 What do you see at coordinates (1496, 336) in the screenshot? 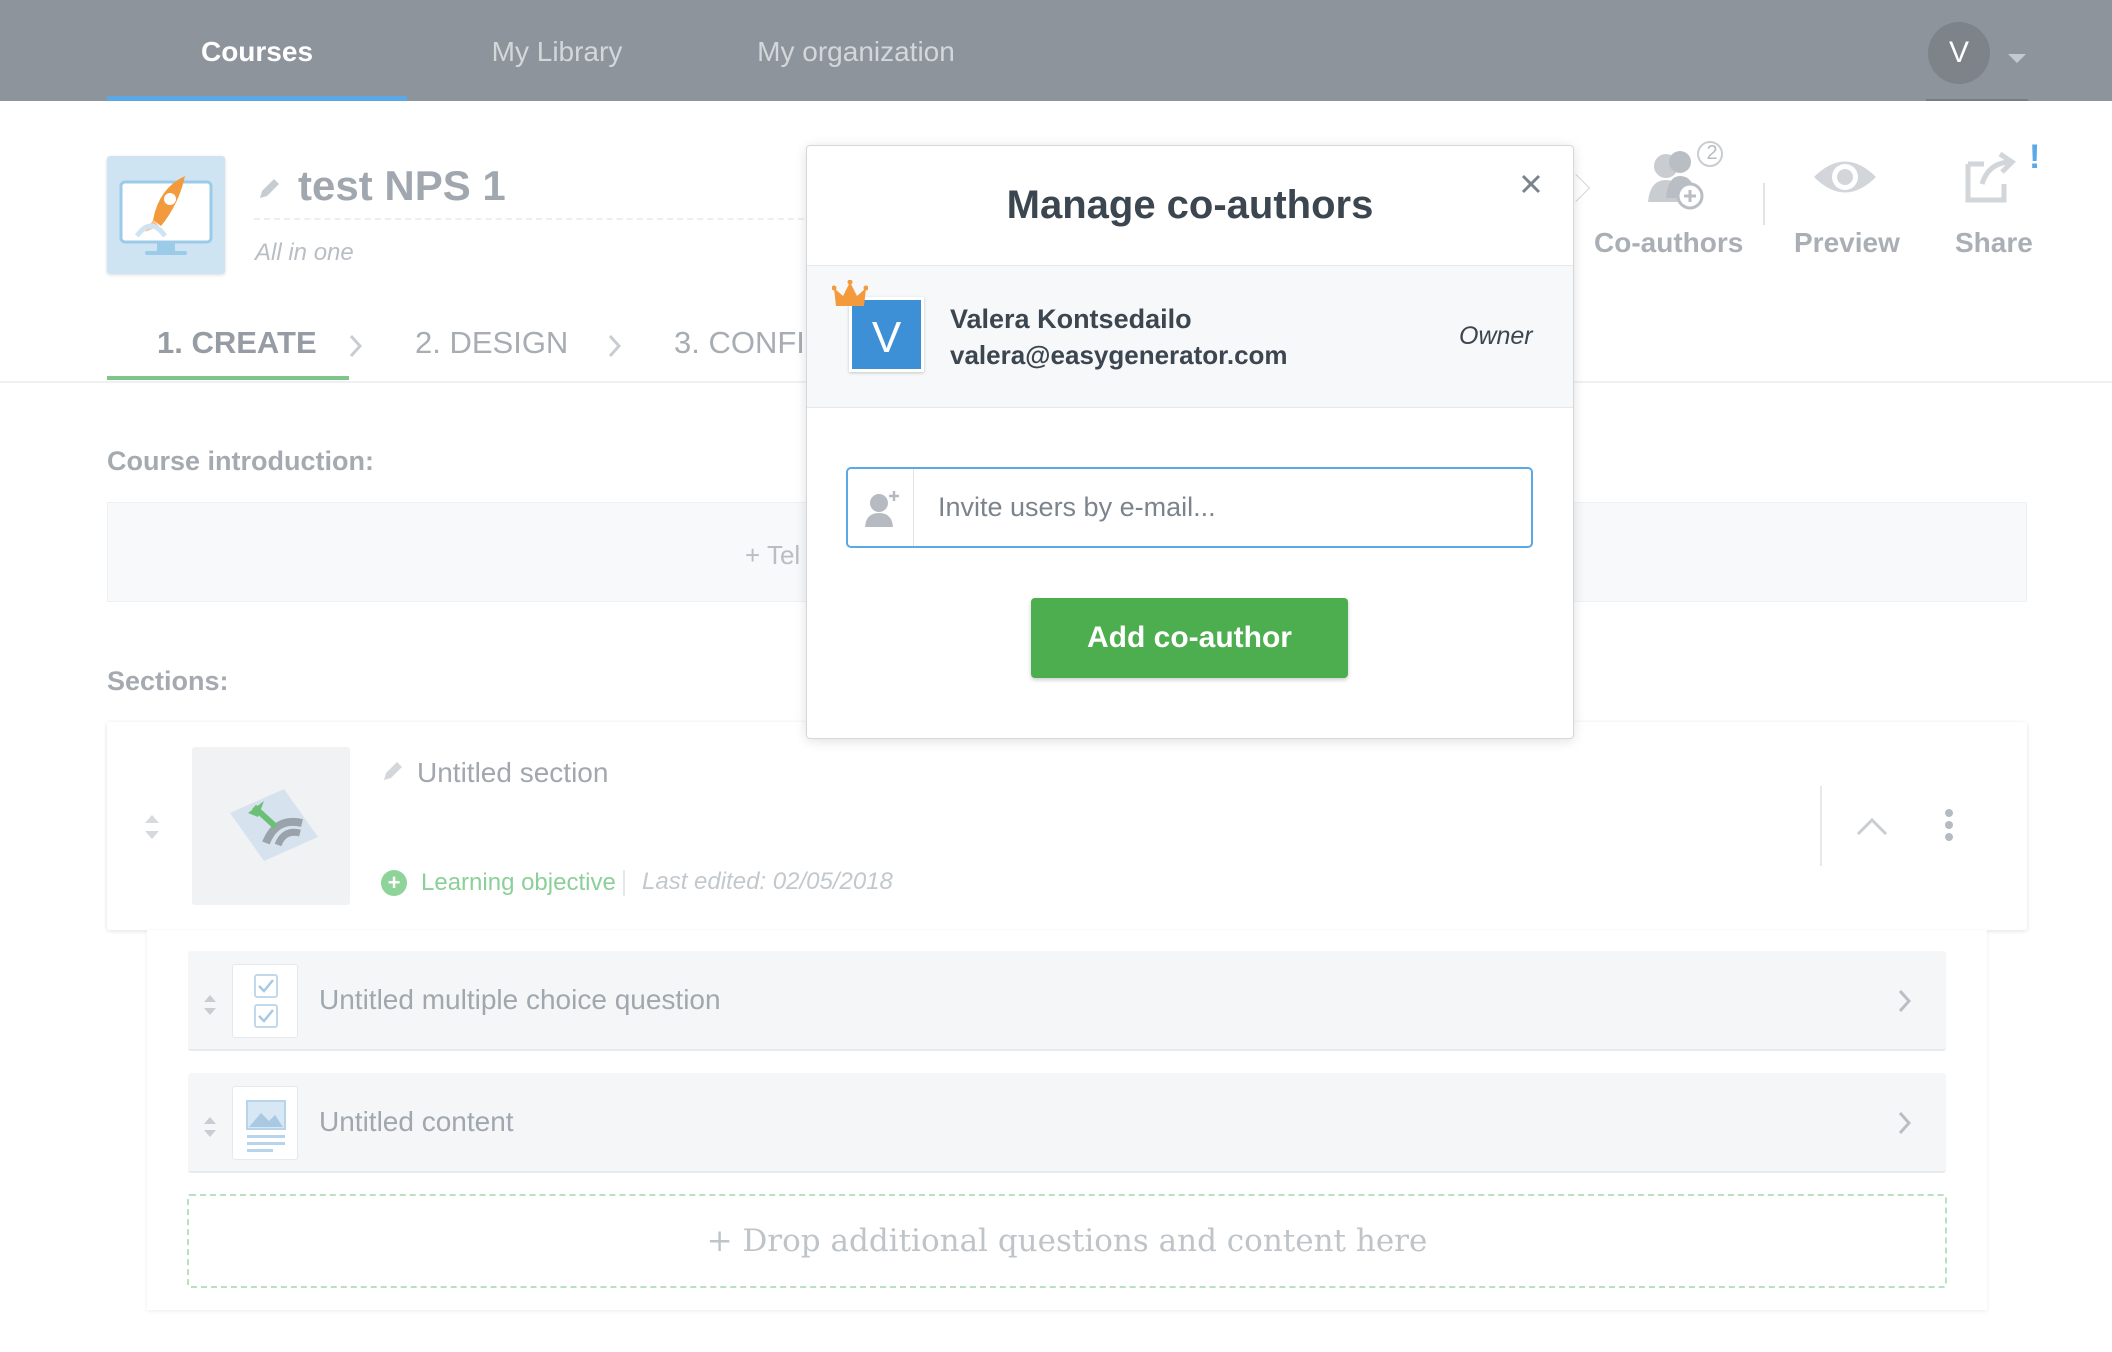
I see `owner-role-label: Owner` at bounding box center [1496, 336].